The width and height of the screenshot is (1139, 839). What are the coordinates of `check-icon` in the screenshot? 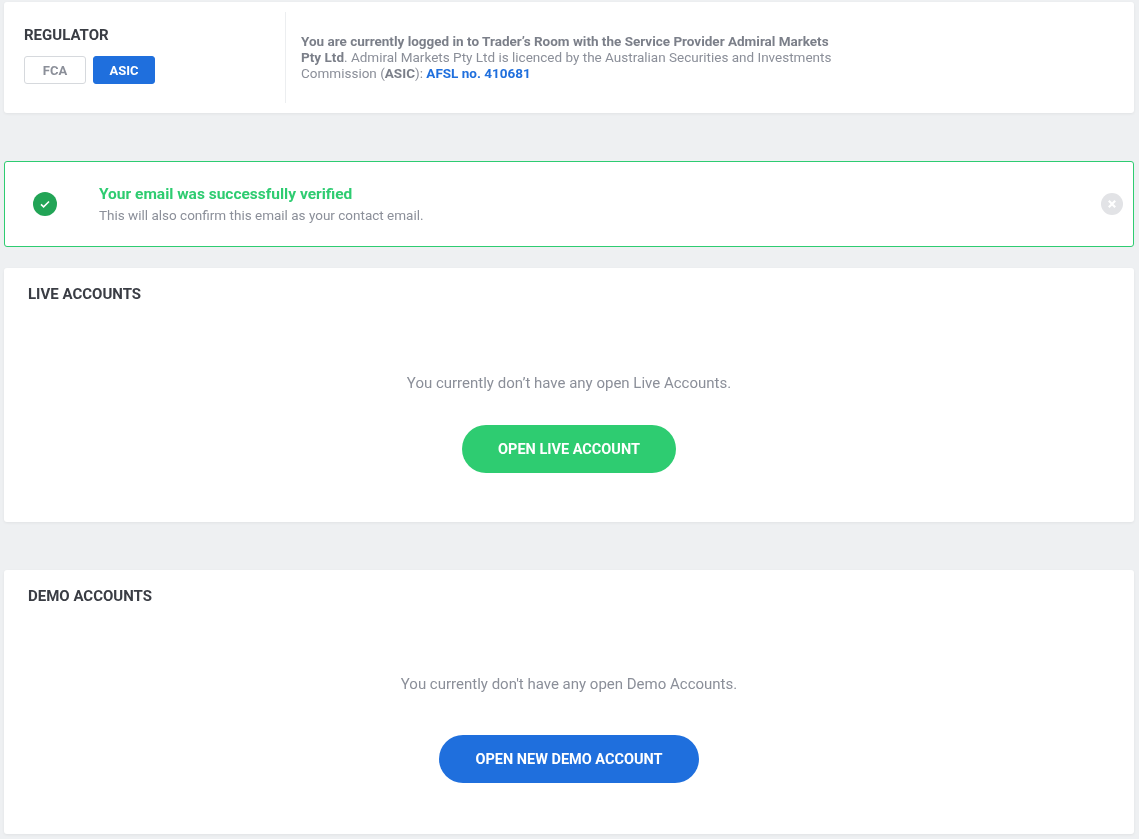 It's located at (45, 204).